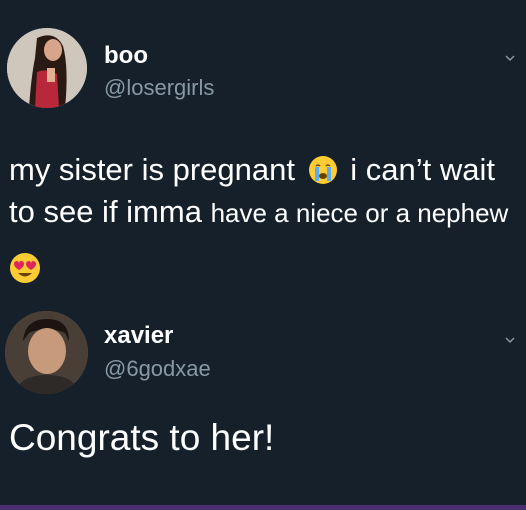  What do you see at coordinates (322, 170) in the screenshot?
I see `crying-face-emoji-icon` at bounding box center [322, 170].